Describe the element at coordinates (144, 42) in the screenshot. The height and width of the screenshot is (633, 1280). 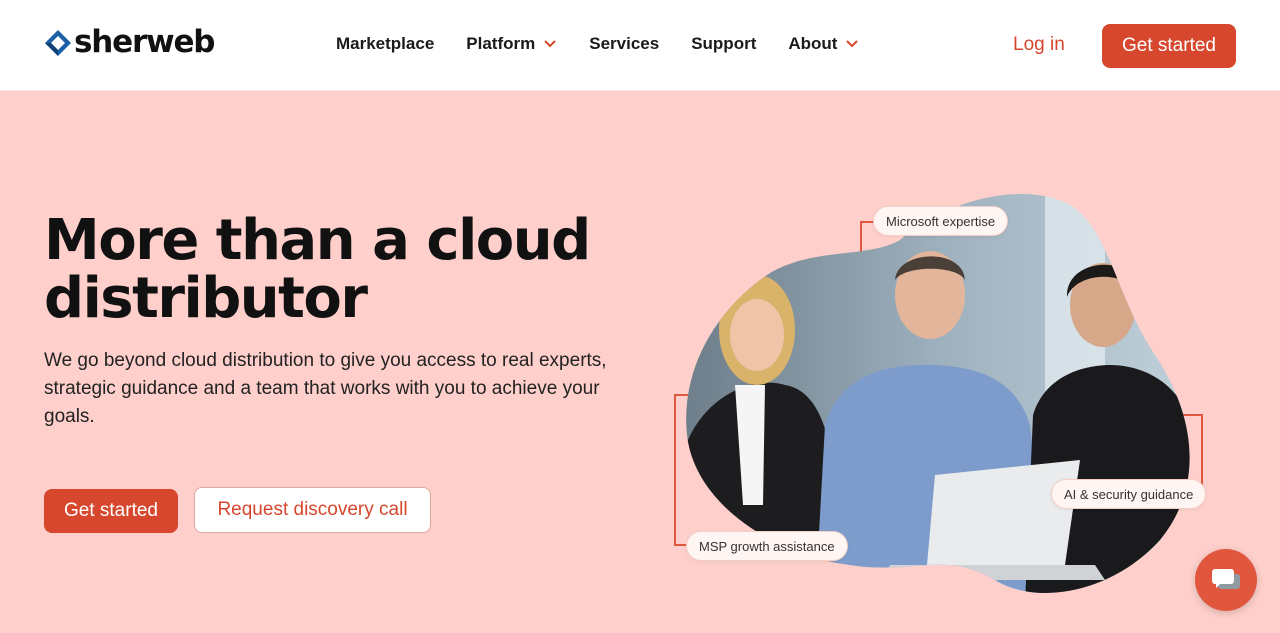
I see `logo-wordmark: sherweb` at that location.